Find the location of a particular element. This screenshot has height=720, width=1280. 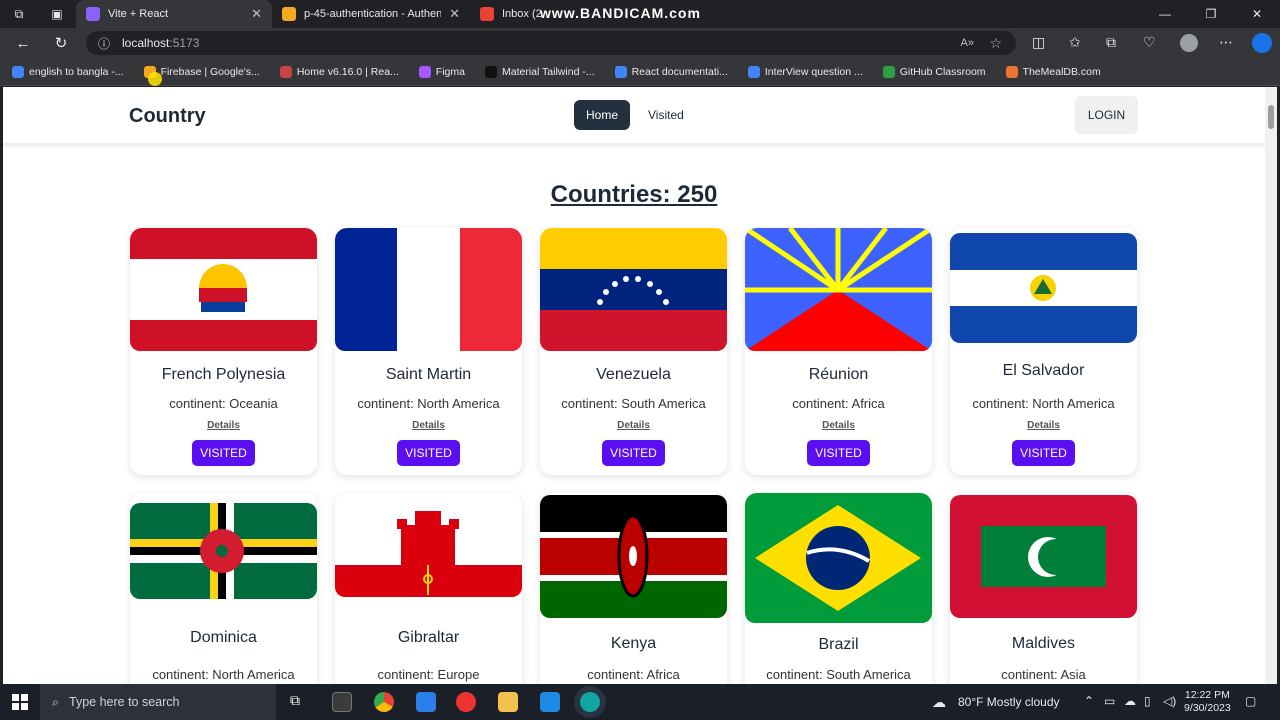

country-name: Dominica is located at coordinates (223, 637).